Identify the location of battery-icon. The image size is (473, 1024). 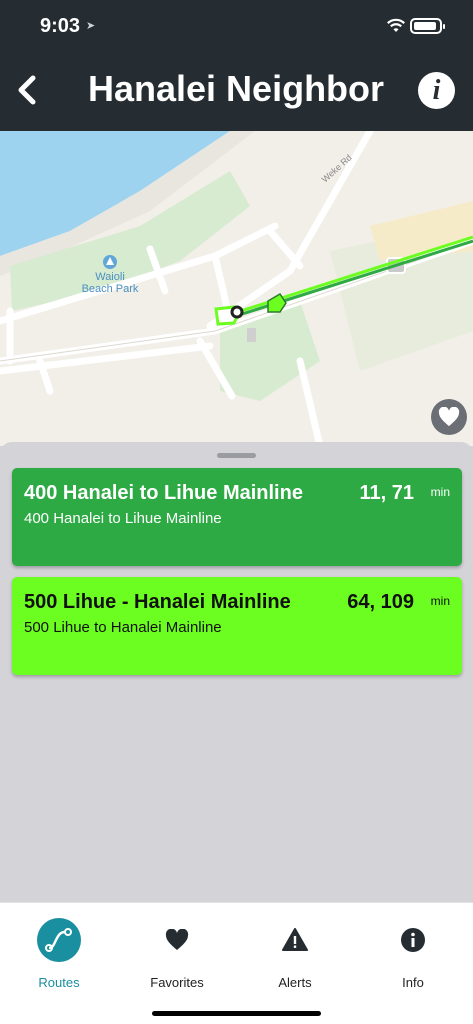
(427, 26).